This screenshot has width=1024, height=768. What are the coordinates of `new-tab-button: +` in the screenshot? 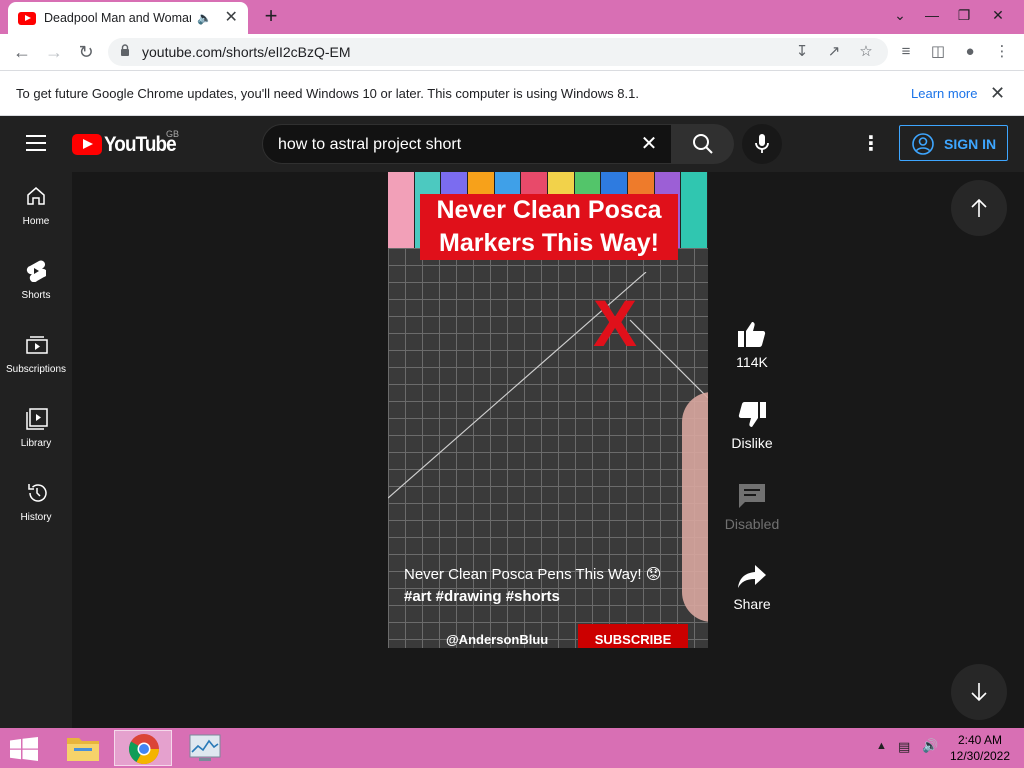 It's located at (271, 16).